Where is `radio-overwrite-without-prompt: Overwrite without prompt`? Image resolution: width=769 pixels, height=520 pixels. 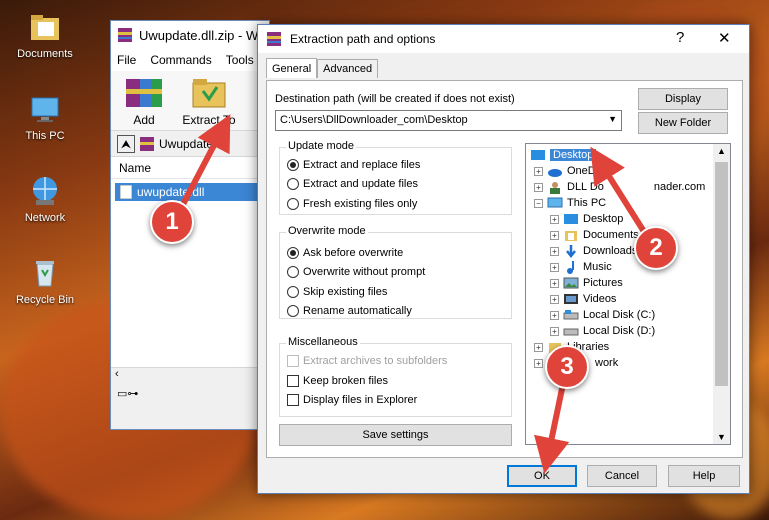
radio-overwrite-without-prompt: Overwrite without prompt is located at coordinates (356, 272).